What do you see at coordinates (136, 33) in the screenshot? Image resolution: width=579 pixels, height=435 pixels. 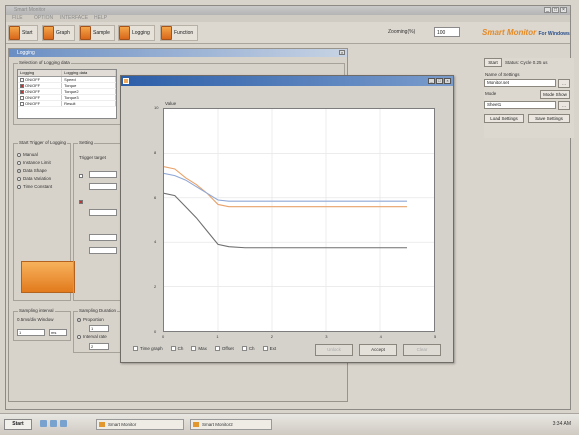 I see `logging-button: Logging` at bounding box center [136, 33].